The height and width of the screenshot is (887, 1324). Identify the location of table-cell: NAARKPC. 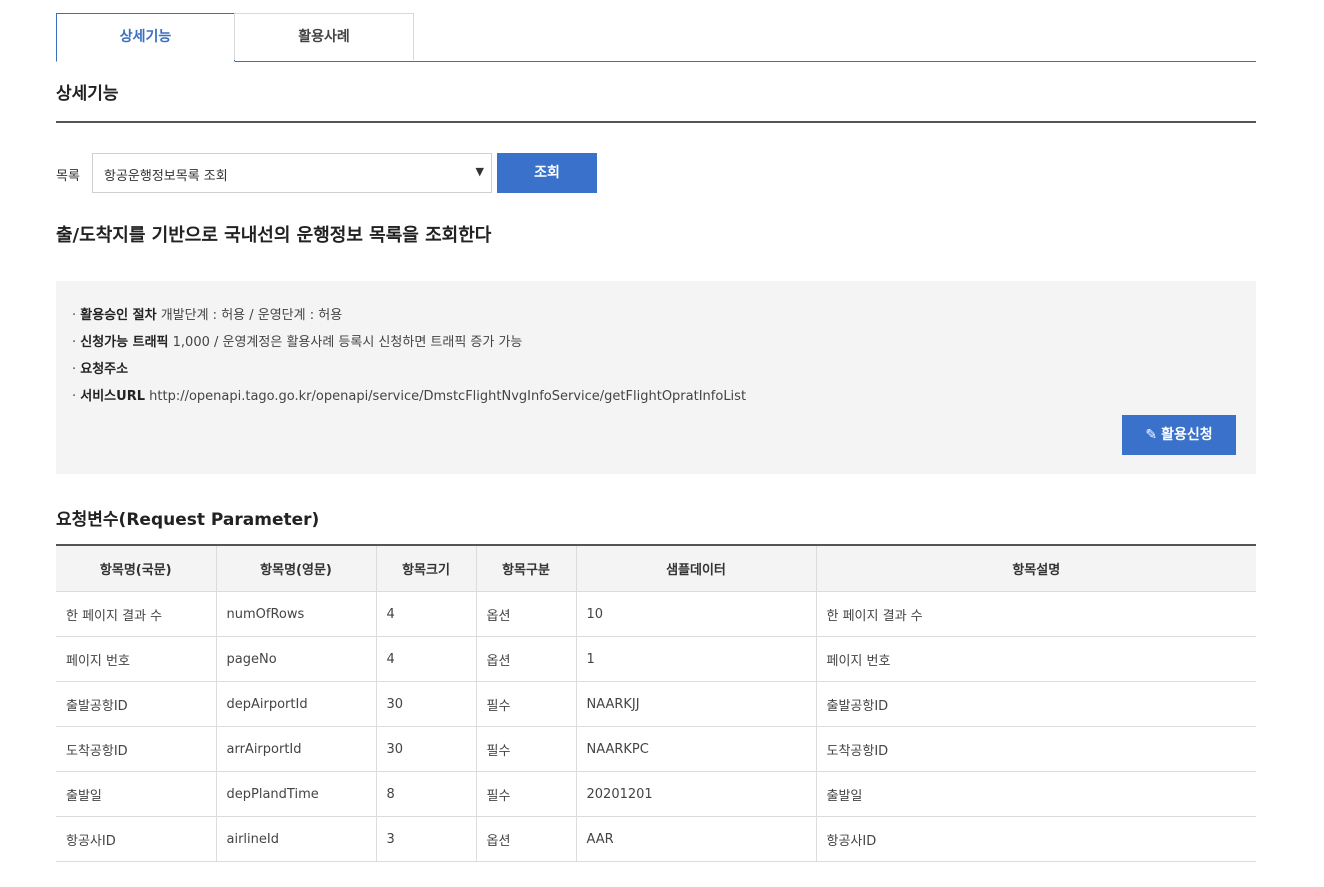
(696, 749).